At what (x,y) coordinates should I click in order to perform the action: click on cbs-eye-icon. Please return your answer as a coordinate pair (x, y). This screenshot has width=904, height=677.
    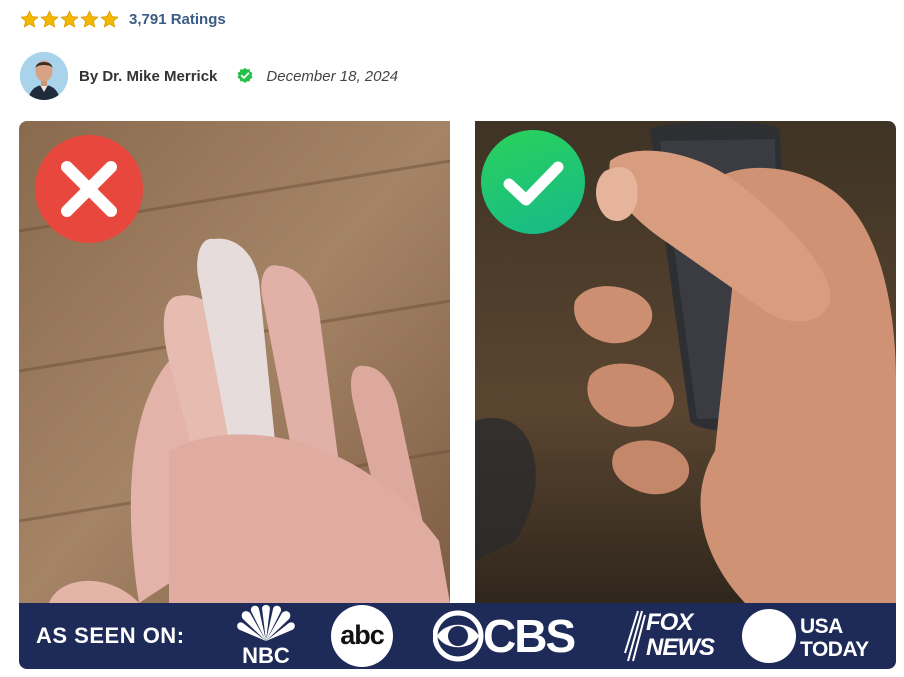
    Looking at the image, I should click on (458, 636).